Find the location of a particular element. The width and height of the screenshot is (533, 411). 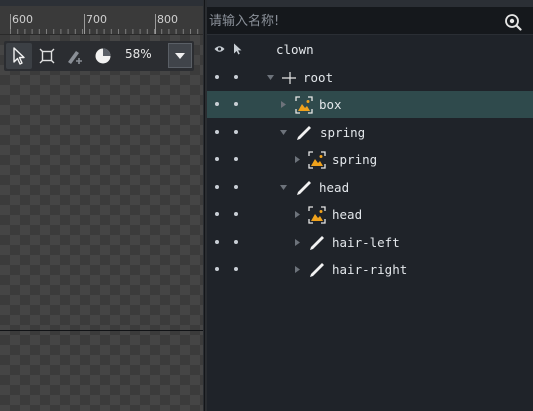

viewport-toolbar: 58% is located at coordinates (99, 56).